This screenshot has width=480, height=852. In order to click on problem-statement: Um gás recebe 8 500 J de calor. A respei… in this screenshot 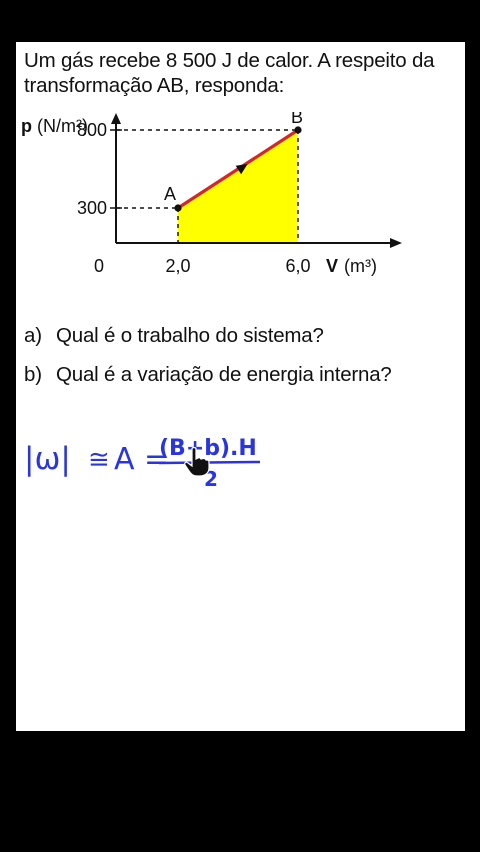, I will do `click(242, 73)`.